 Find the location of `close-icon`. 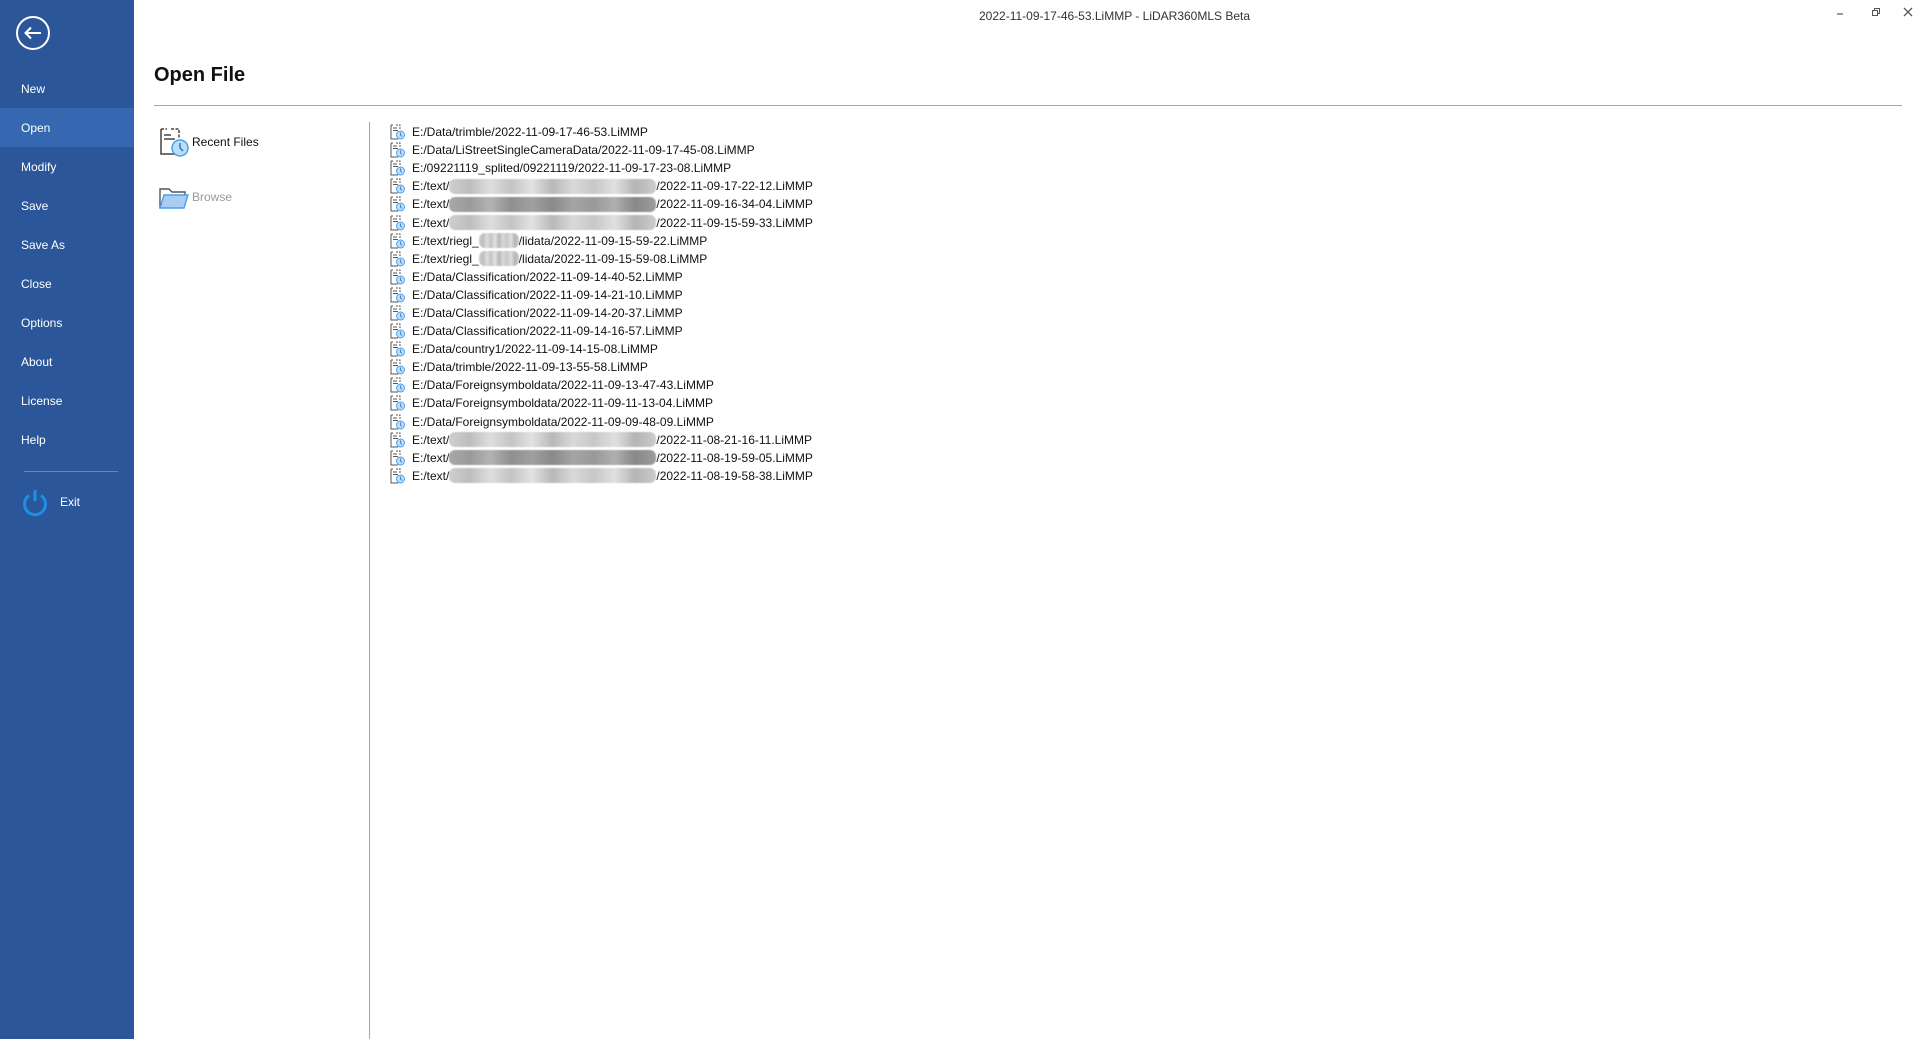

close-icon is located at coordinates (1908, 12).